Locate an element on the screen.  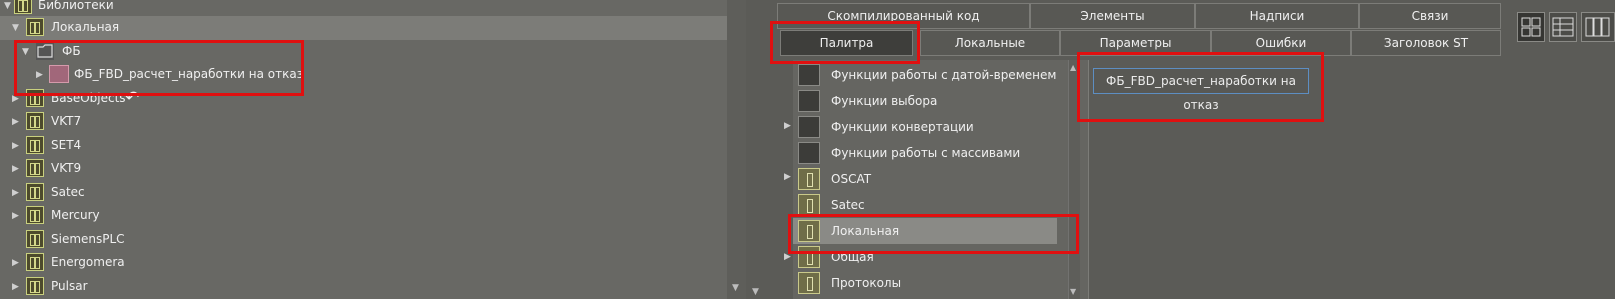
tab-elements: Элементы is located at coordinates (1112, 16).